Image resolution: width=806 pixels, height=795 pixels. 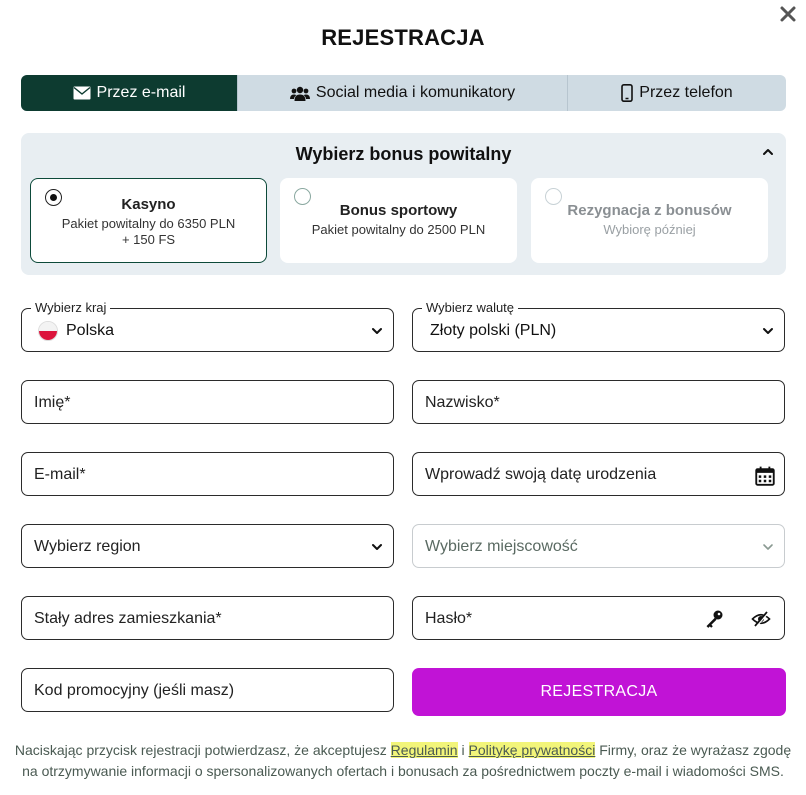 I want to click on bonus-option-desc: Pakiet powitalny do 2500 PLN, so click(x=398, y=229).